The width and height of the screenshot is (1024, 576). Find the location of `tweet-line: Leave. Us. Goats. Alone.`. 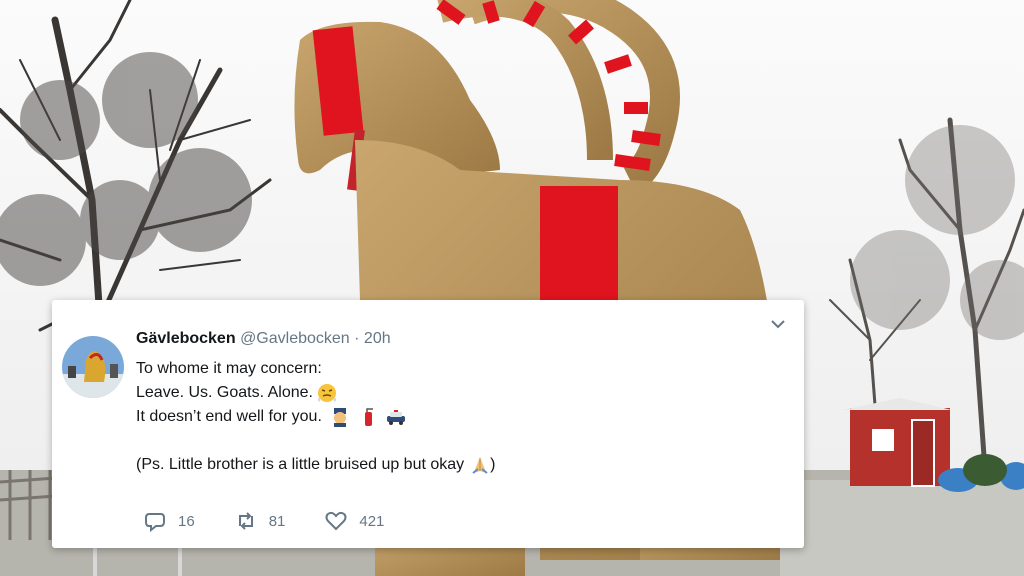

tweet-line: Leave. Us. Goats. Alone. is located at coordinates (456, 393).